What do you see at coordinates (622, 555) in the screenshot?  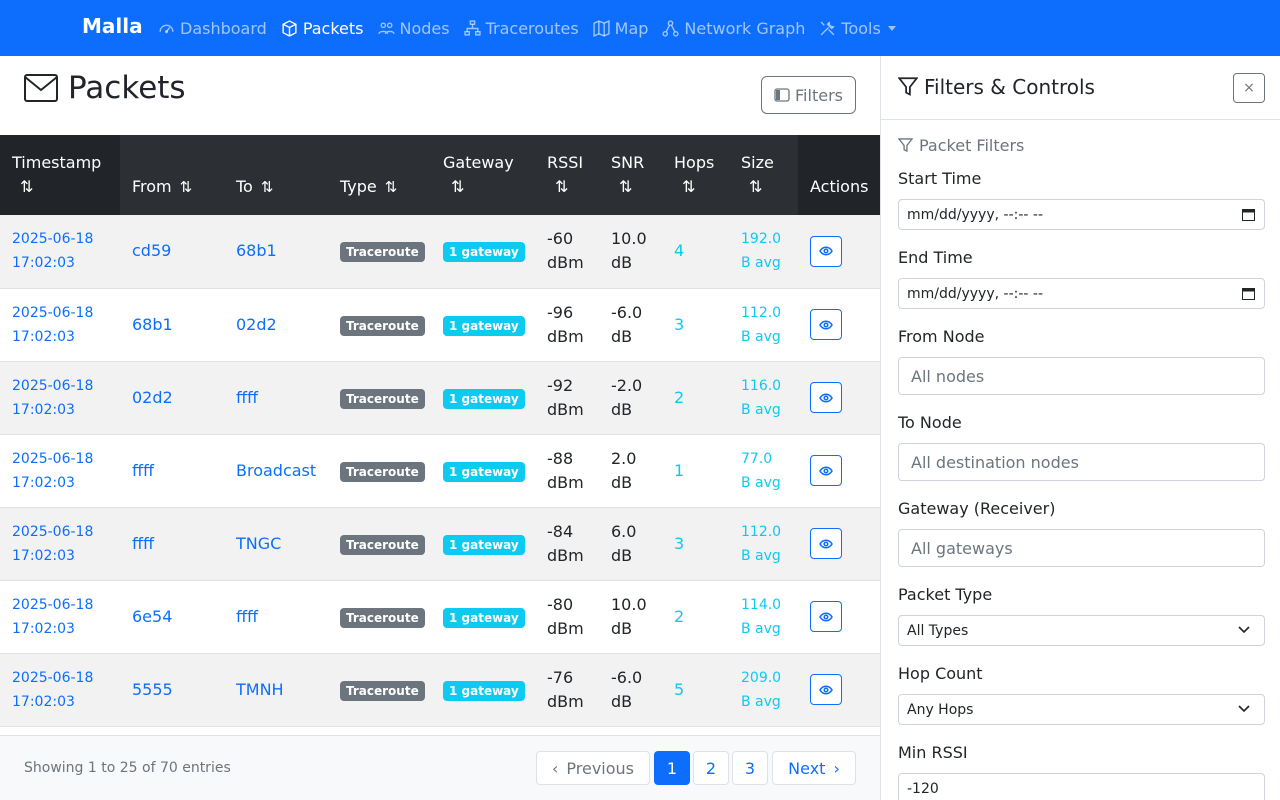 I see `snr-unit: dB` at bounding box center [622, 555].